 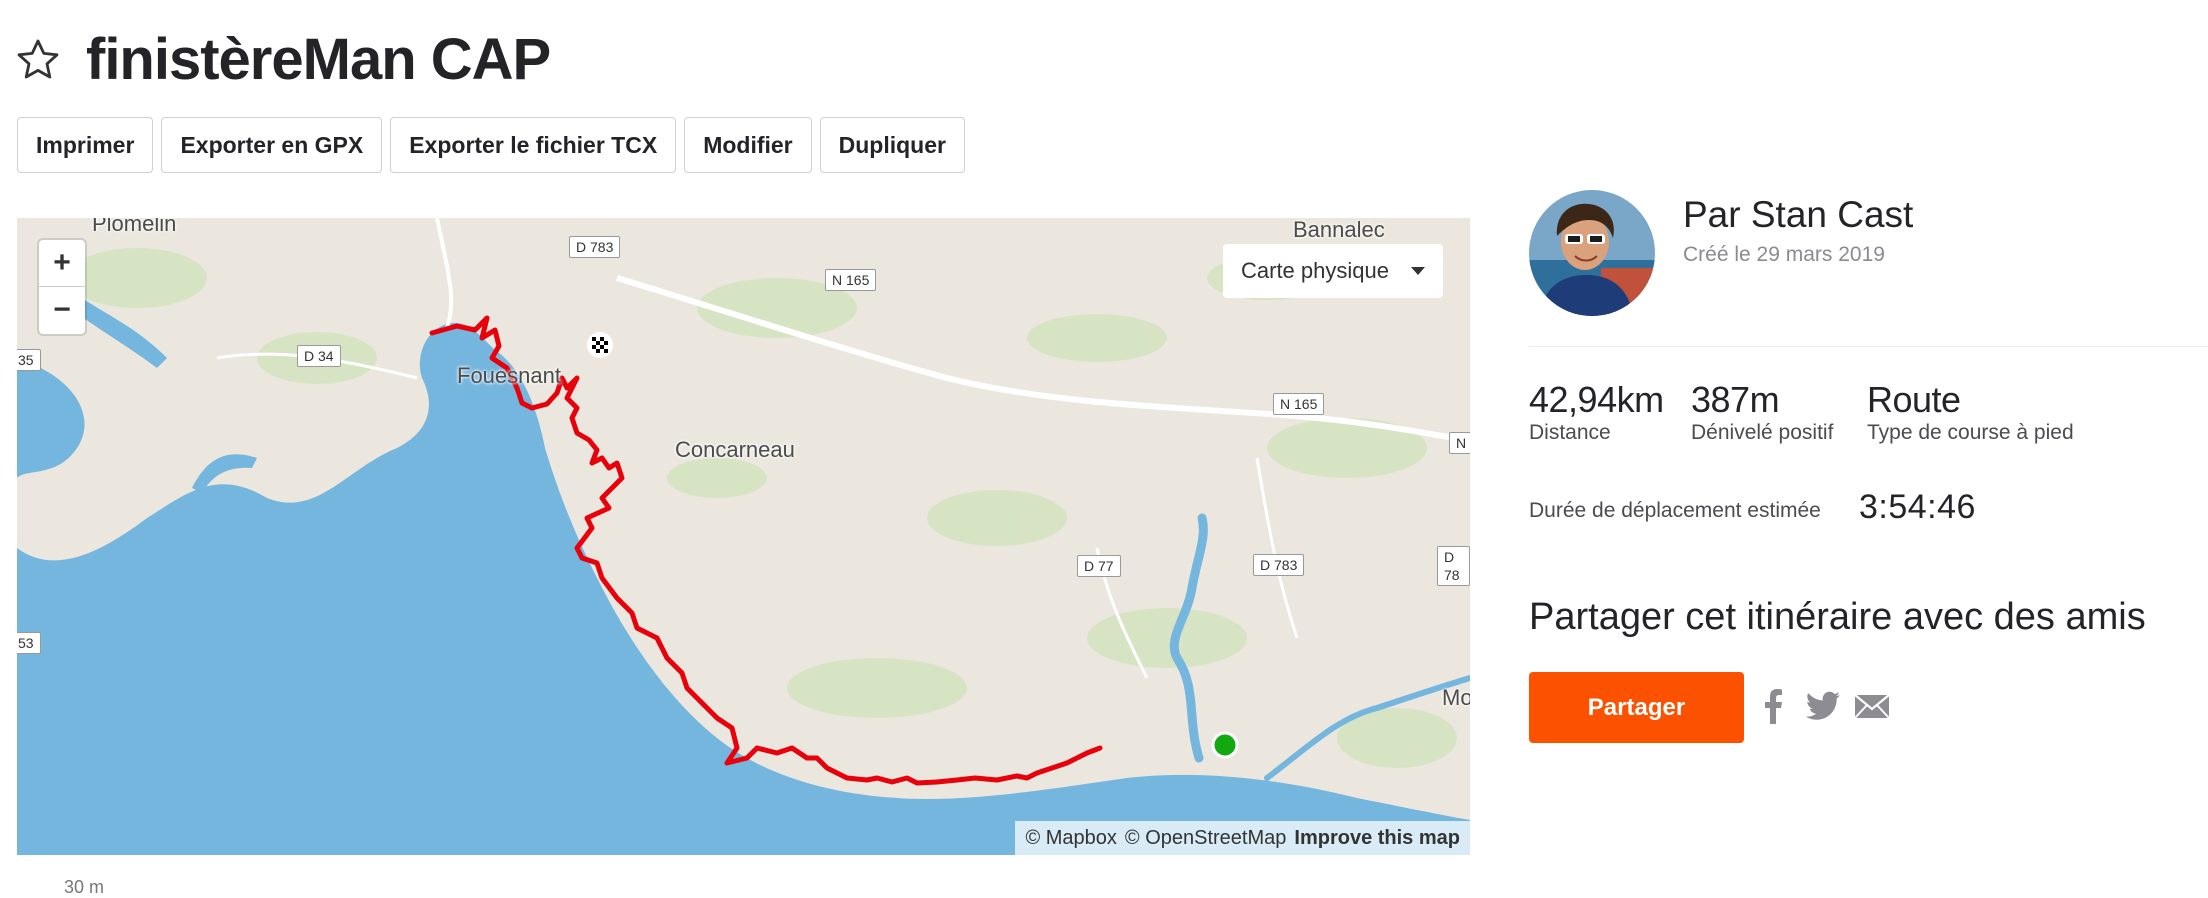 I want to click on road-label: N, so click(x=1459, y=443).